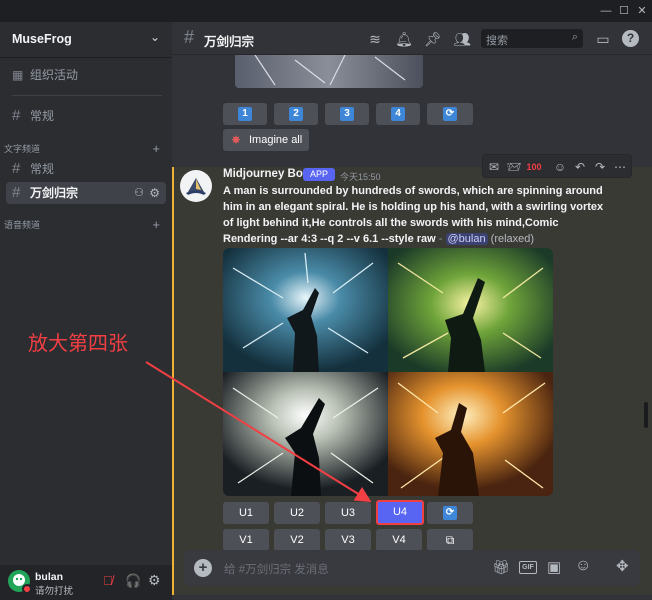 The image size is (652, 600). I want to click on annotation-arrow, so click(258, 432).